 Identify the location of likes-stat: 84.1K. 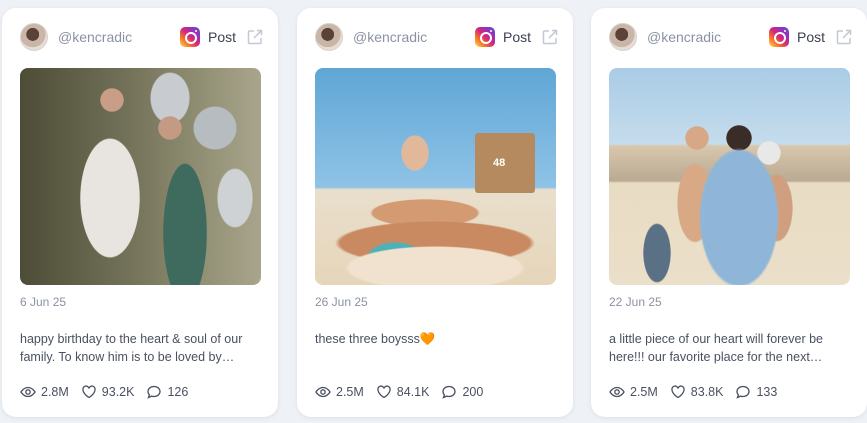
(403, 392).